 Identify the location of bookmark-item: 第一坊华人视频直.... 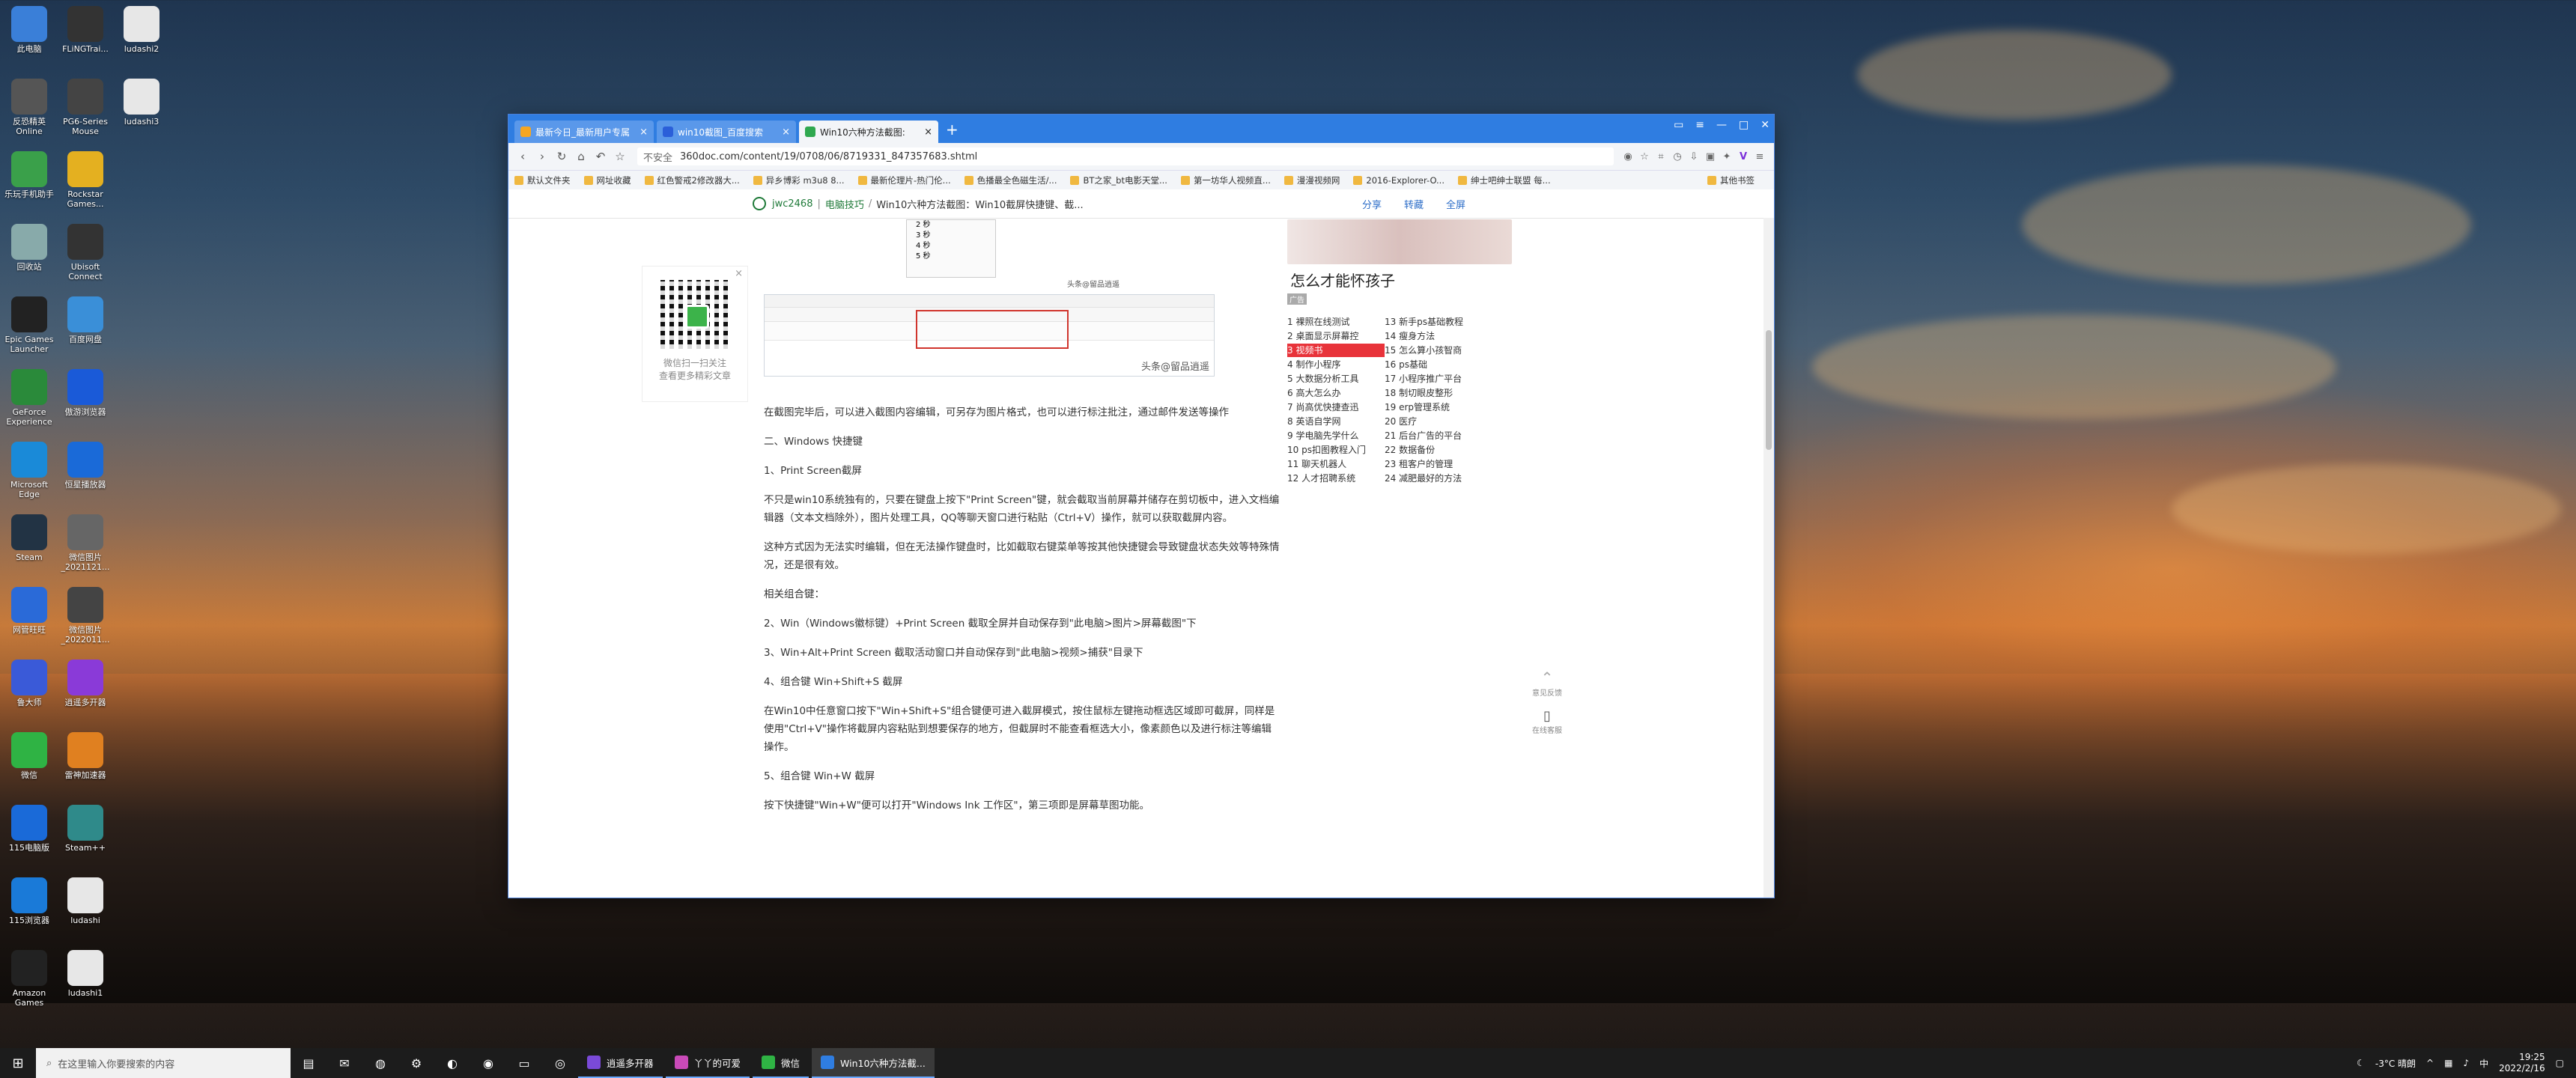
(1225, 180).